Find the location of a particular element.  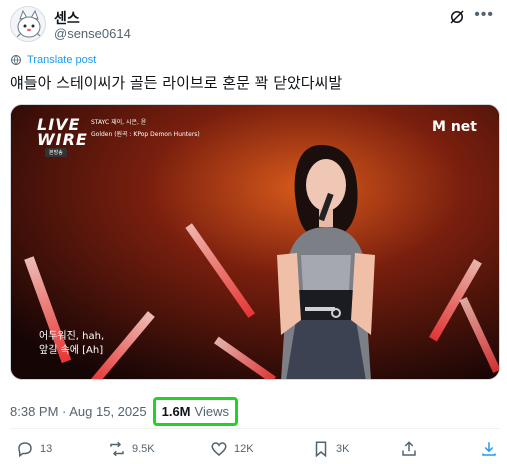

avatar is located at coordinates (28, 24).